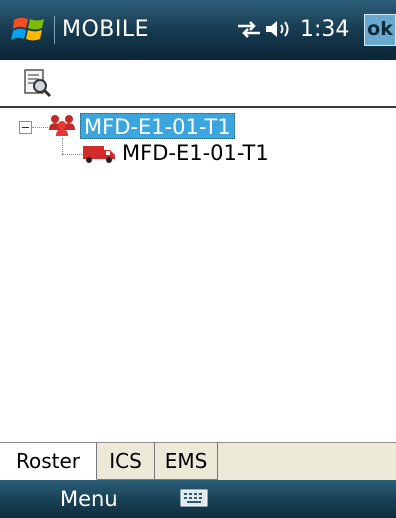 The width and height of the screenshot is (396, 518). I want to click on truck-icon, so click(99, 154).